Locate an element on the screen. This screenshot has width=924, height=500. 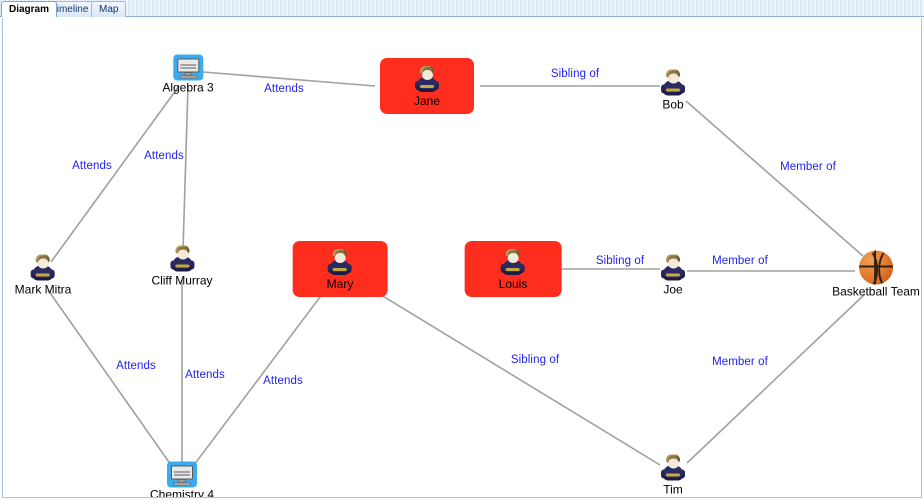
graph-node-joe: Joe is located at coordinates (673, 275).